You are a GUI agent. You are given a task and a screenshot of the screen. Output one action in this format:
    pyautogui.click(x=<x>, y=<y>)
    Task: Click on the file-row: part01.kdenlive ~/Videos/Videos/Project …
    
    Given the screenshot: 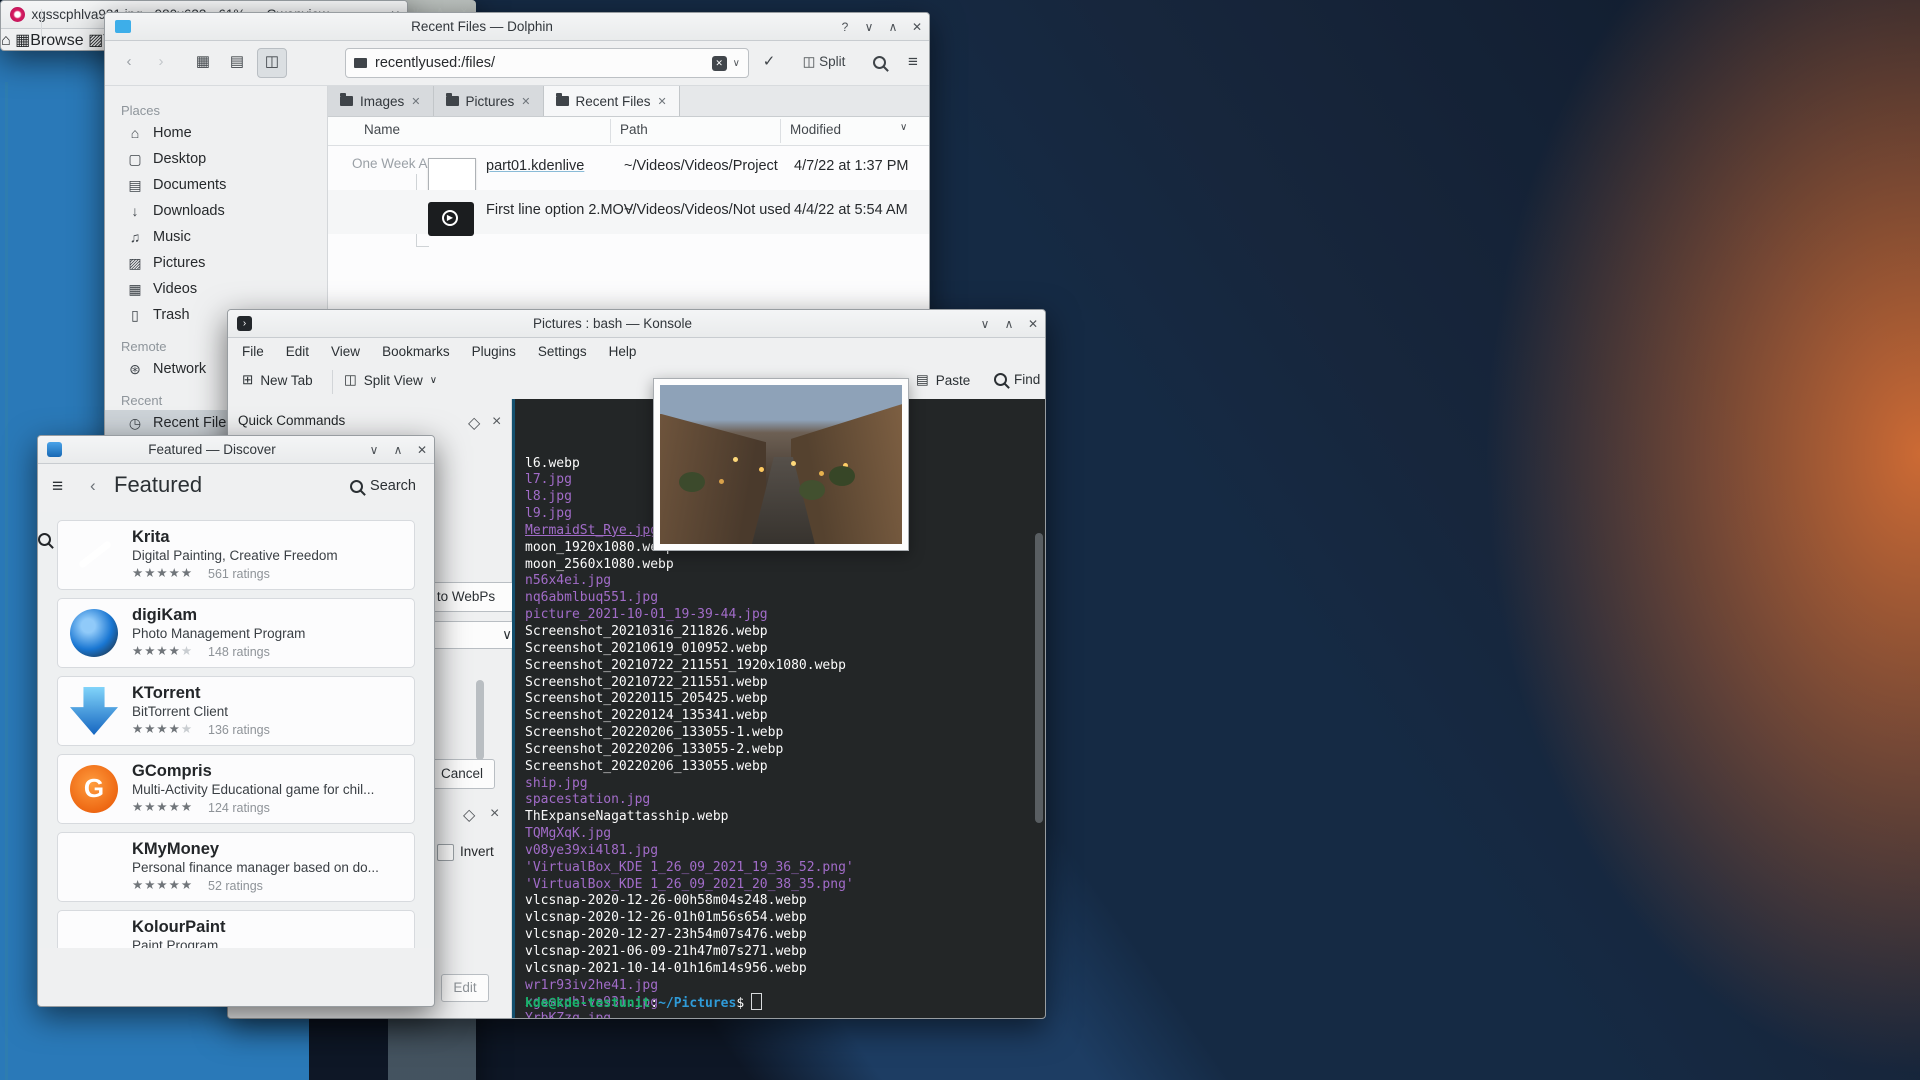 What is the action you would take?
    pyautogui.click(x=628, y=170)
    